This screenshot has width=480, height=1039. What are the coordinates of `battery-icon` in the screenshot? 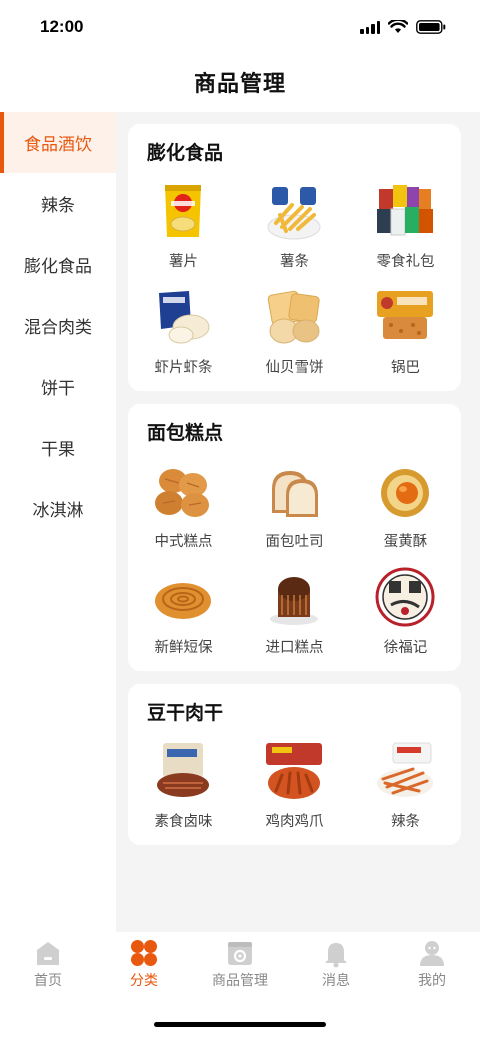 It's located at (431, 27).